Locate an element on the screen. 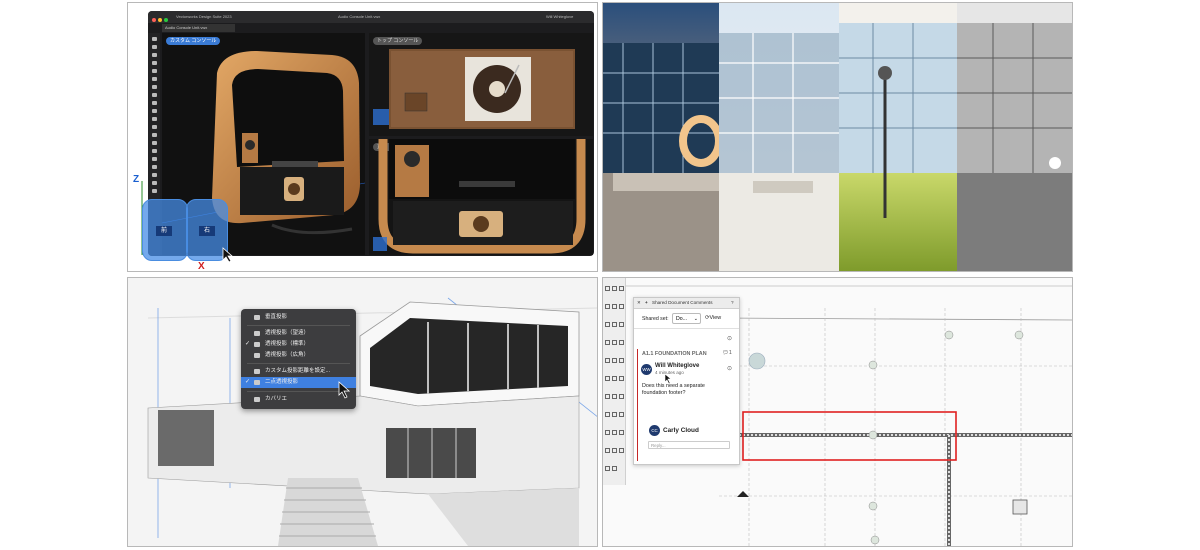  help-icon: ? is located at coordinates (732, 303).